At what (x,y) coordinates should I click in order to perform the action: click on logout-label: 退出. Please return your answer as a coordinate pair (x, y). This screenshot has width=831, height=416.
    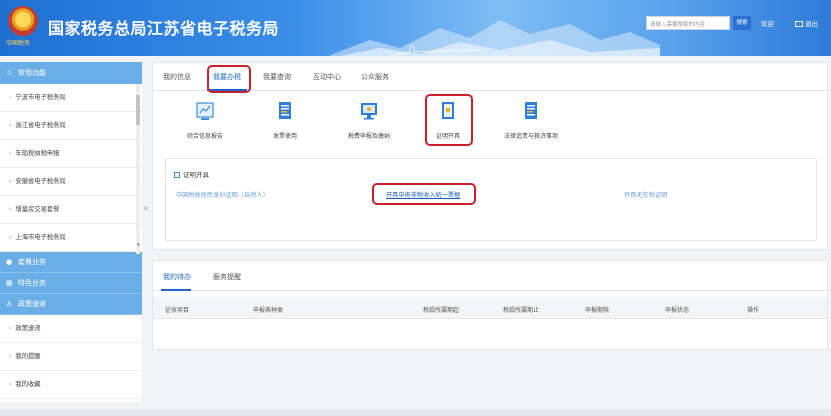
    Looking at the image, I should click on (811, 24).